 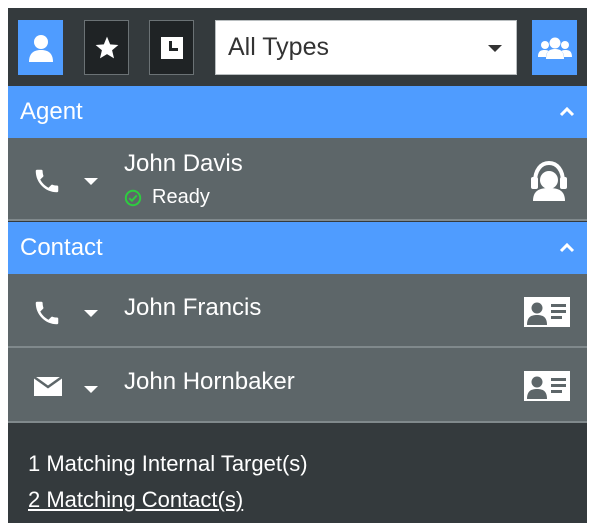 I want to click on agent-section-header: Agent, so click(x=297, y=112).